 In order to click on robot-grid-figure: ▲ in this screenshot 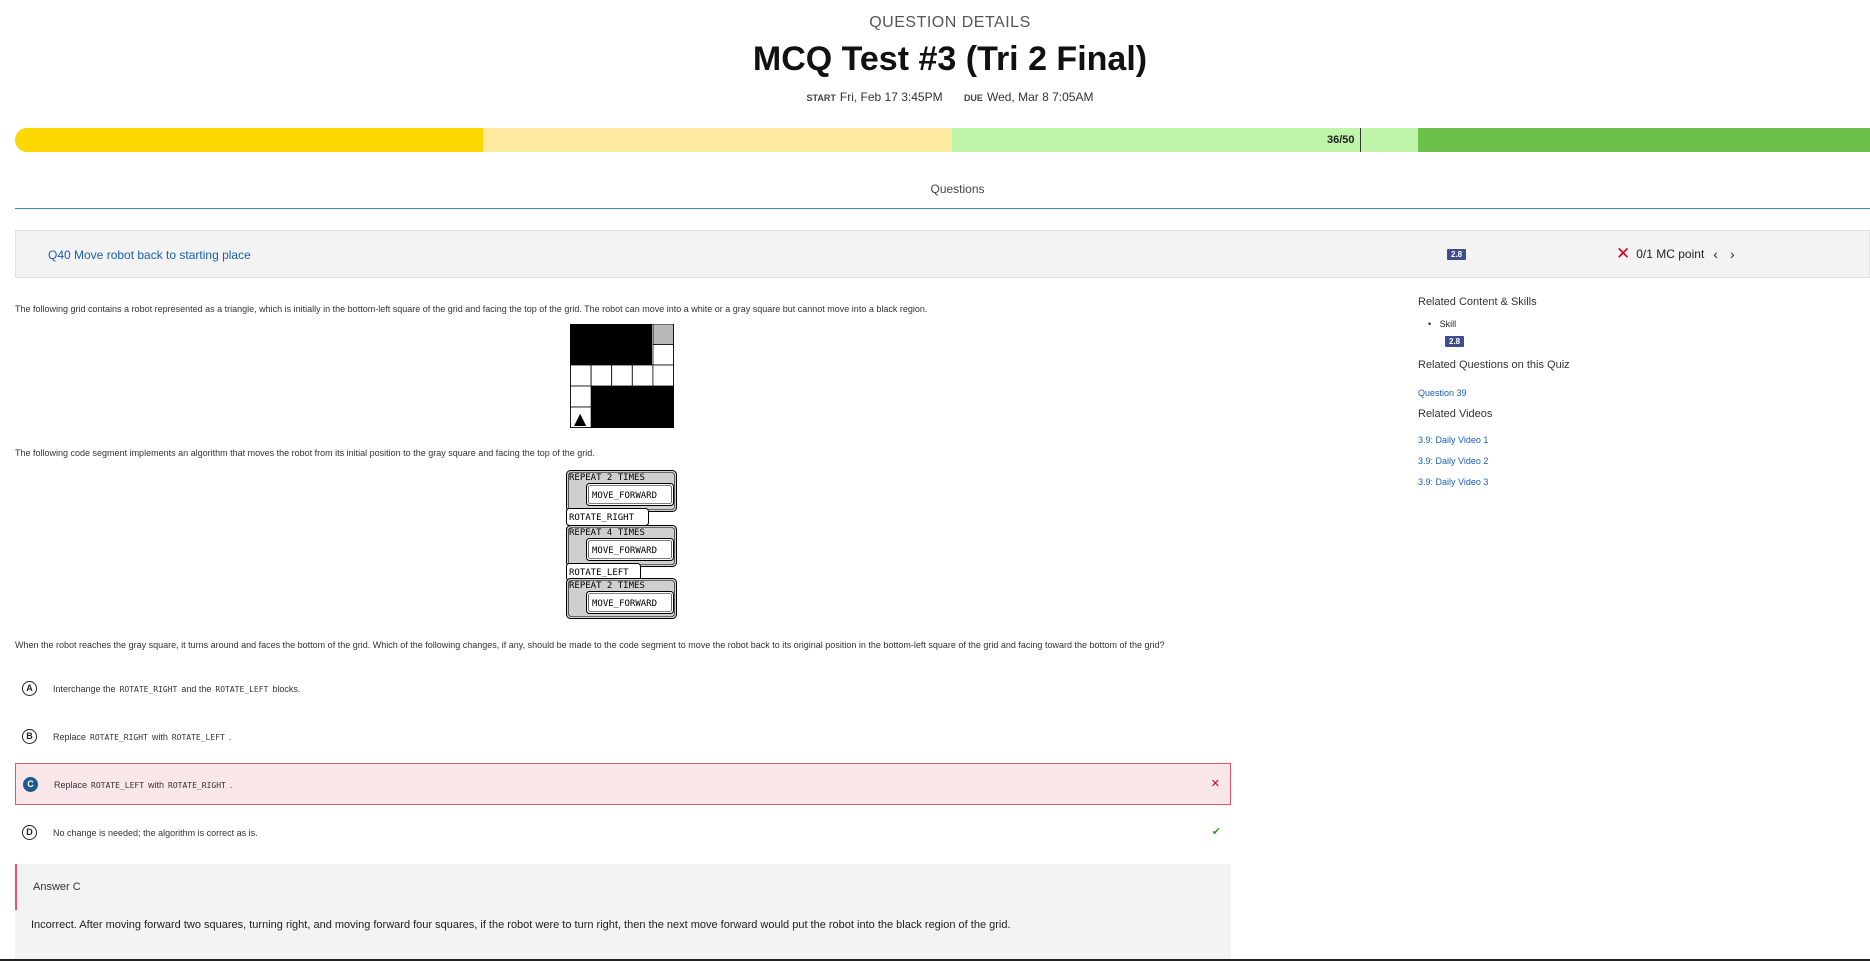, I will do `click(622, 376)`.